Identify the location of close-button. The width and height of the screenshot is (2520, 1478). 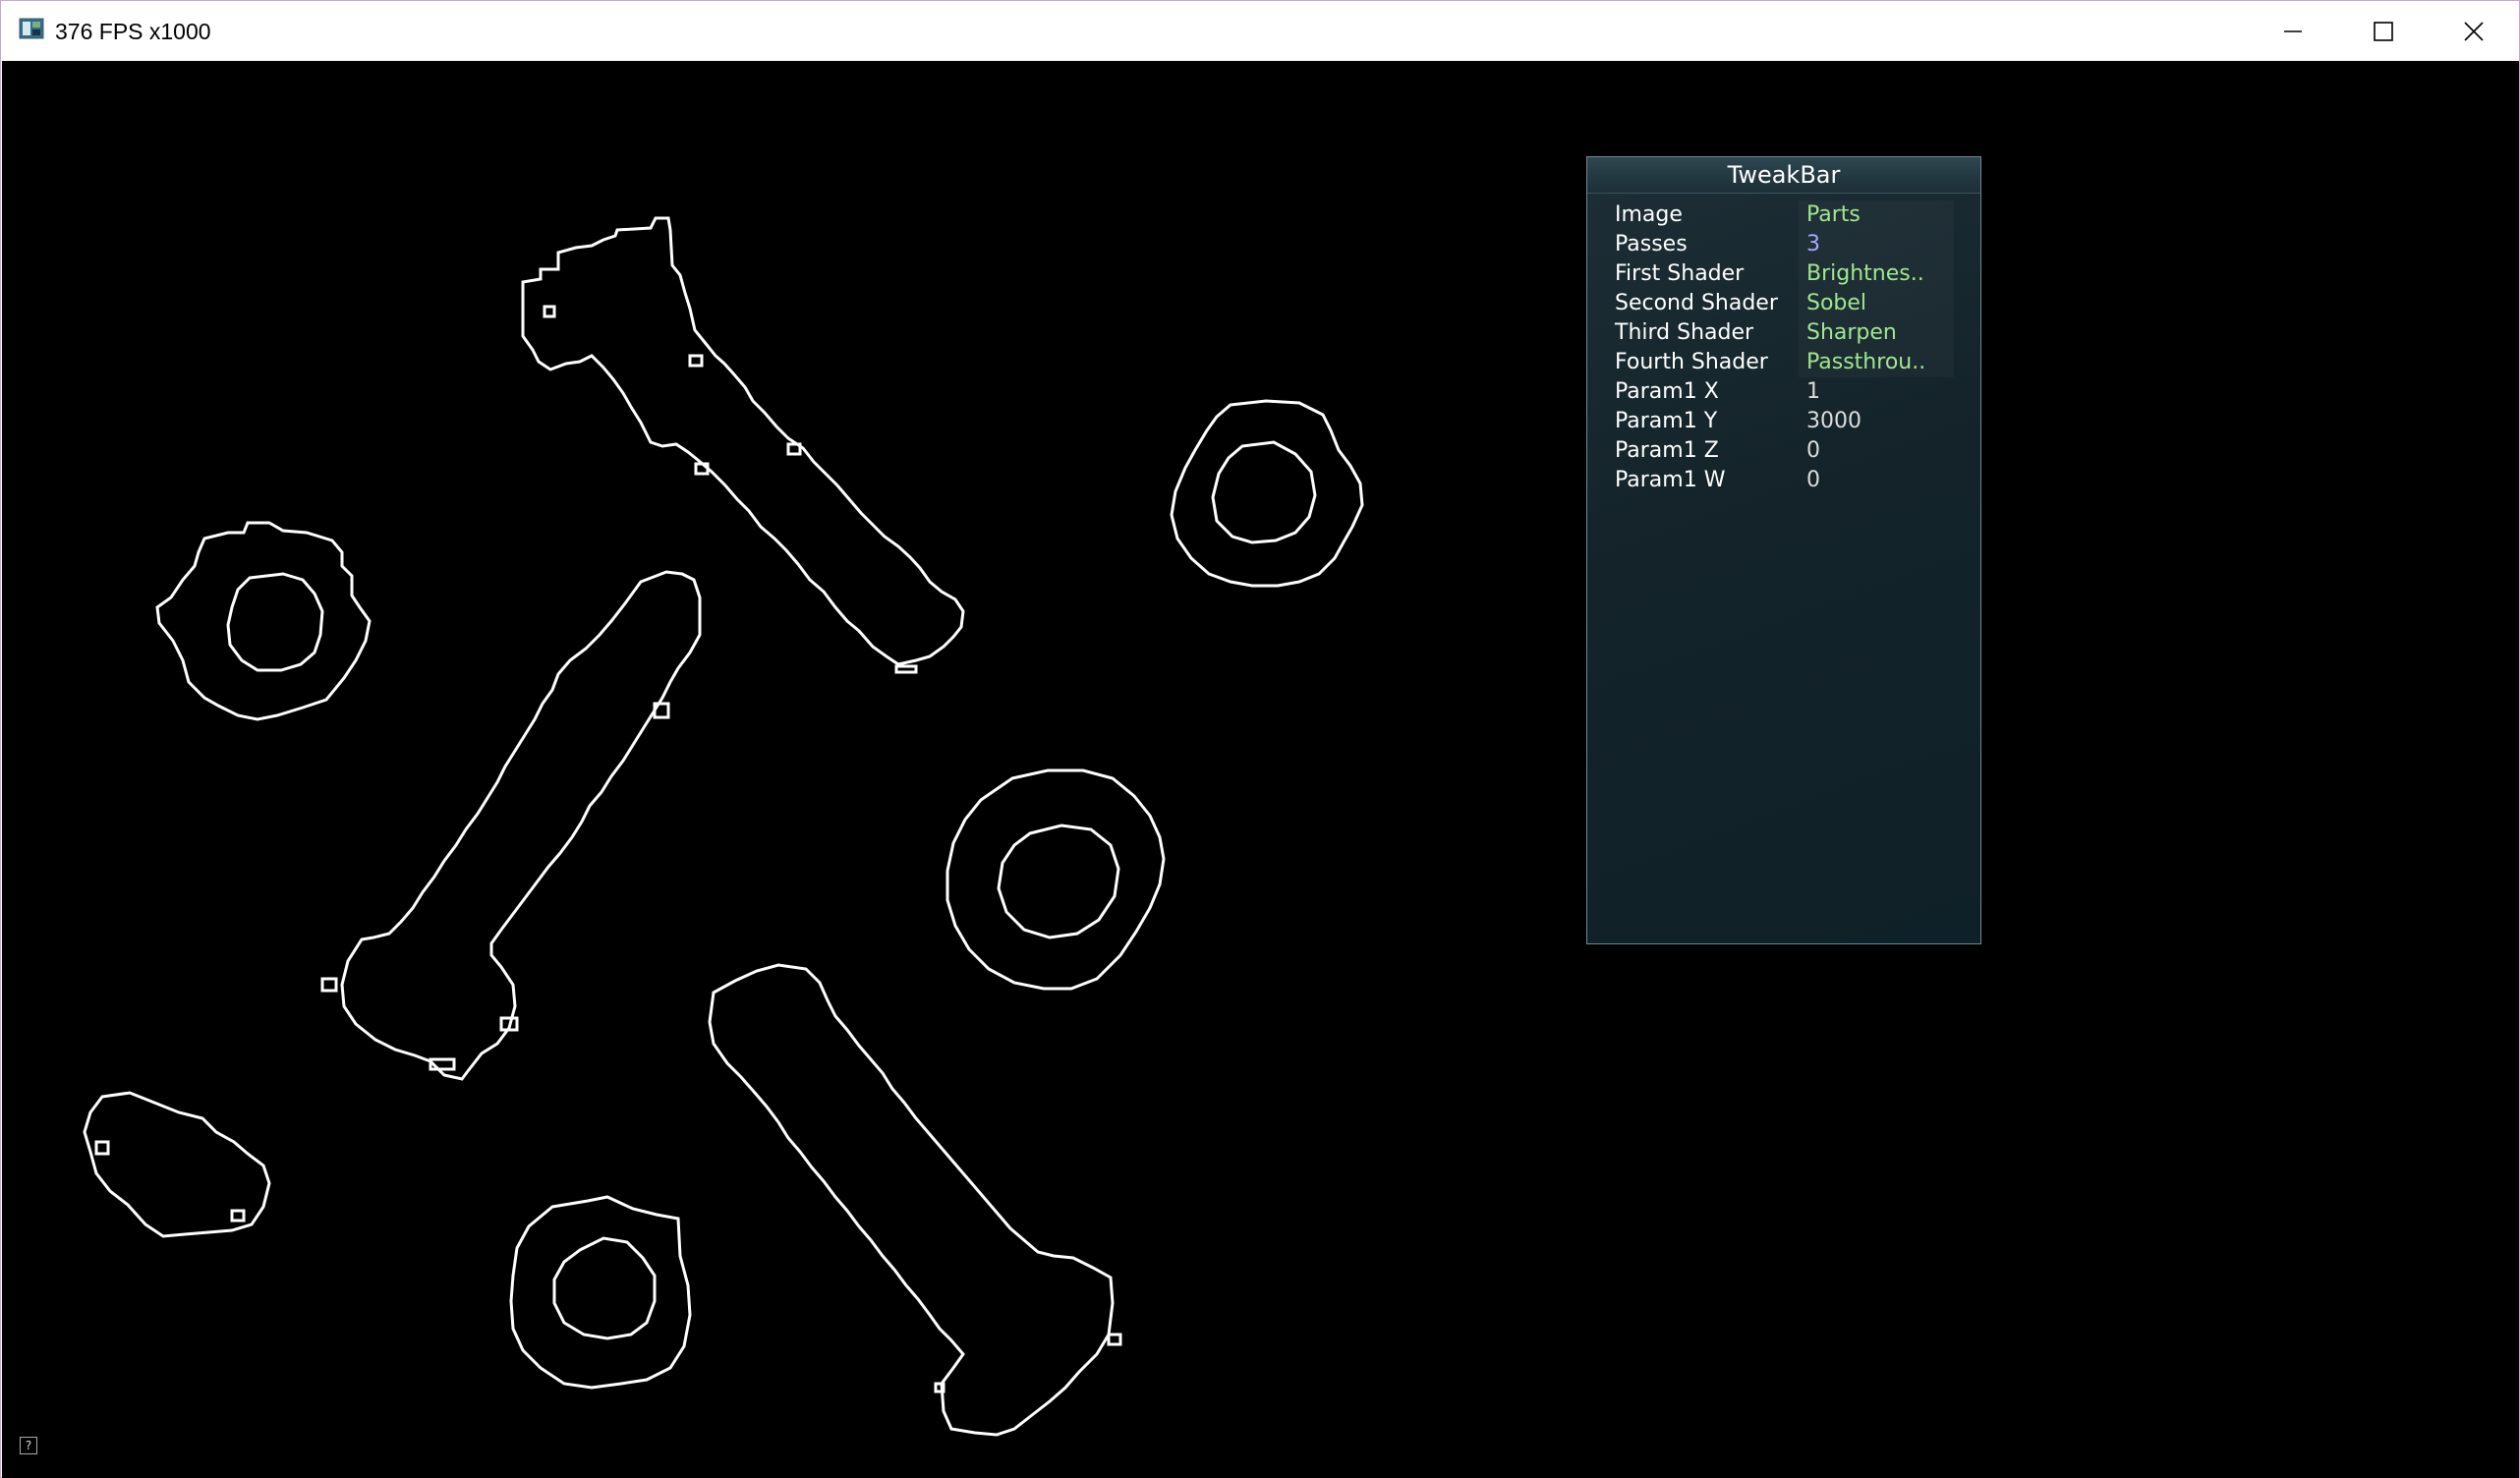
(2474, 31).